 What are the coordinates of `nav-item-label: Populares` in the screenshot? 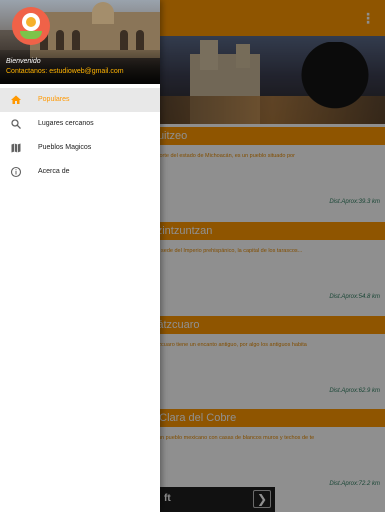 It's located at (54, 99).